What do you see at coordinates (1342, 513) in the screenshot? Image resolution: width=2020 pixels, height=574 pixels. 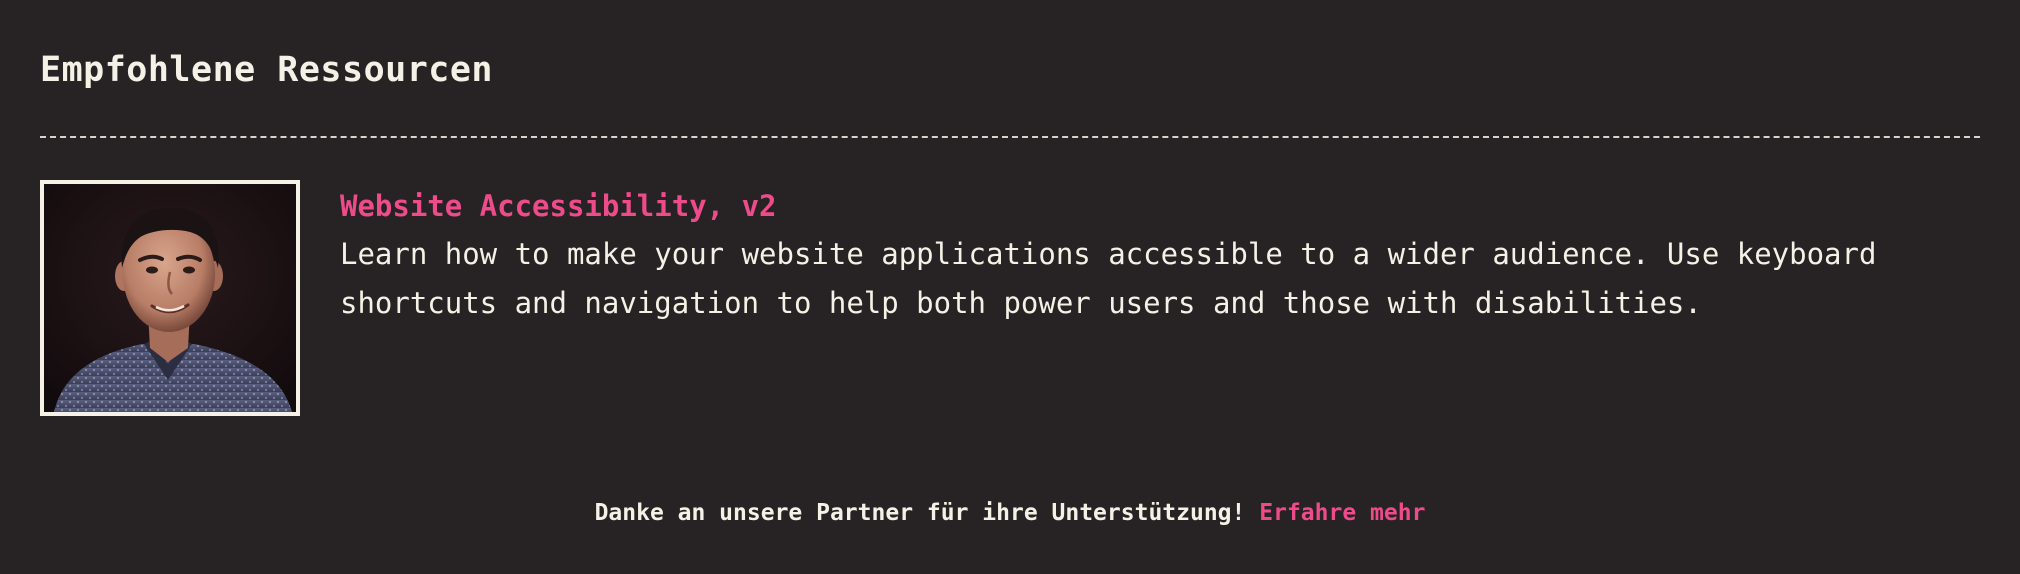 I see `learn-more-link: Erfahre mehr` at bounding box center [1342, 513].